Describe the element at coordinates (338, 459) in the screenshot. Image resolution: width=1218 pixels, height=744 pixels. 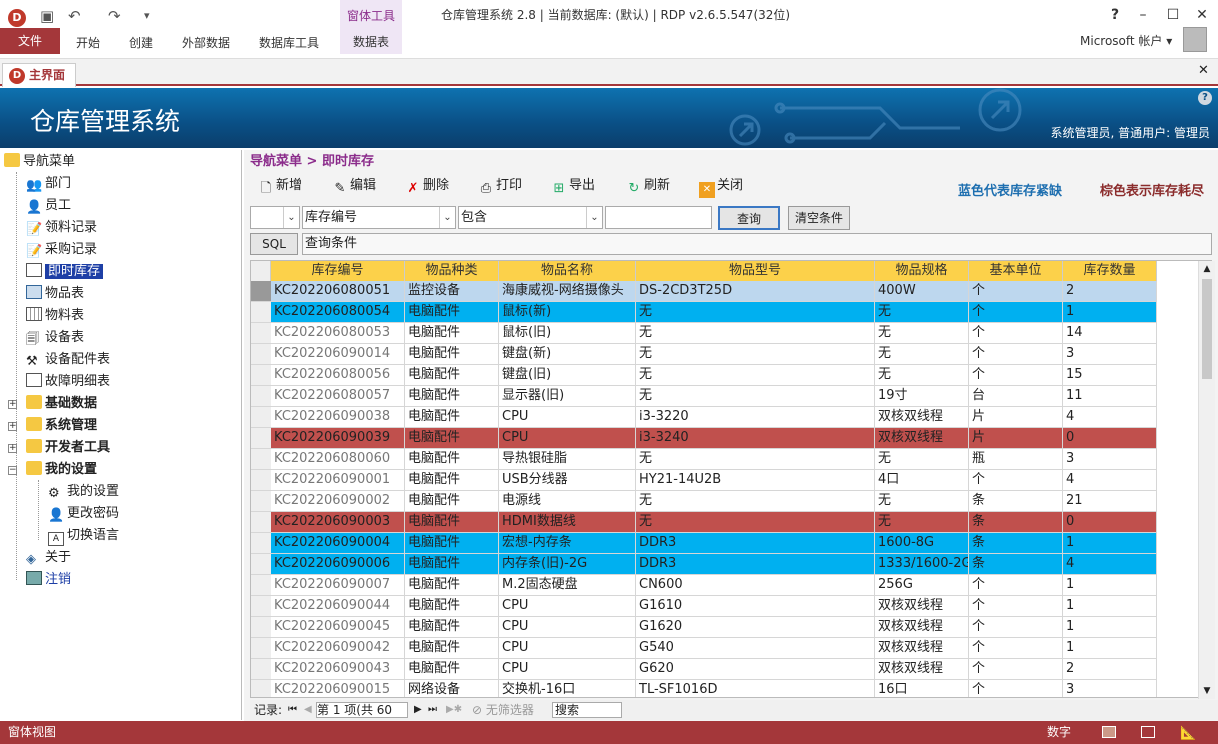
I see `table-cell: KC202206080060` at that location.